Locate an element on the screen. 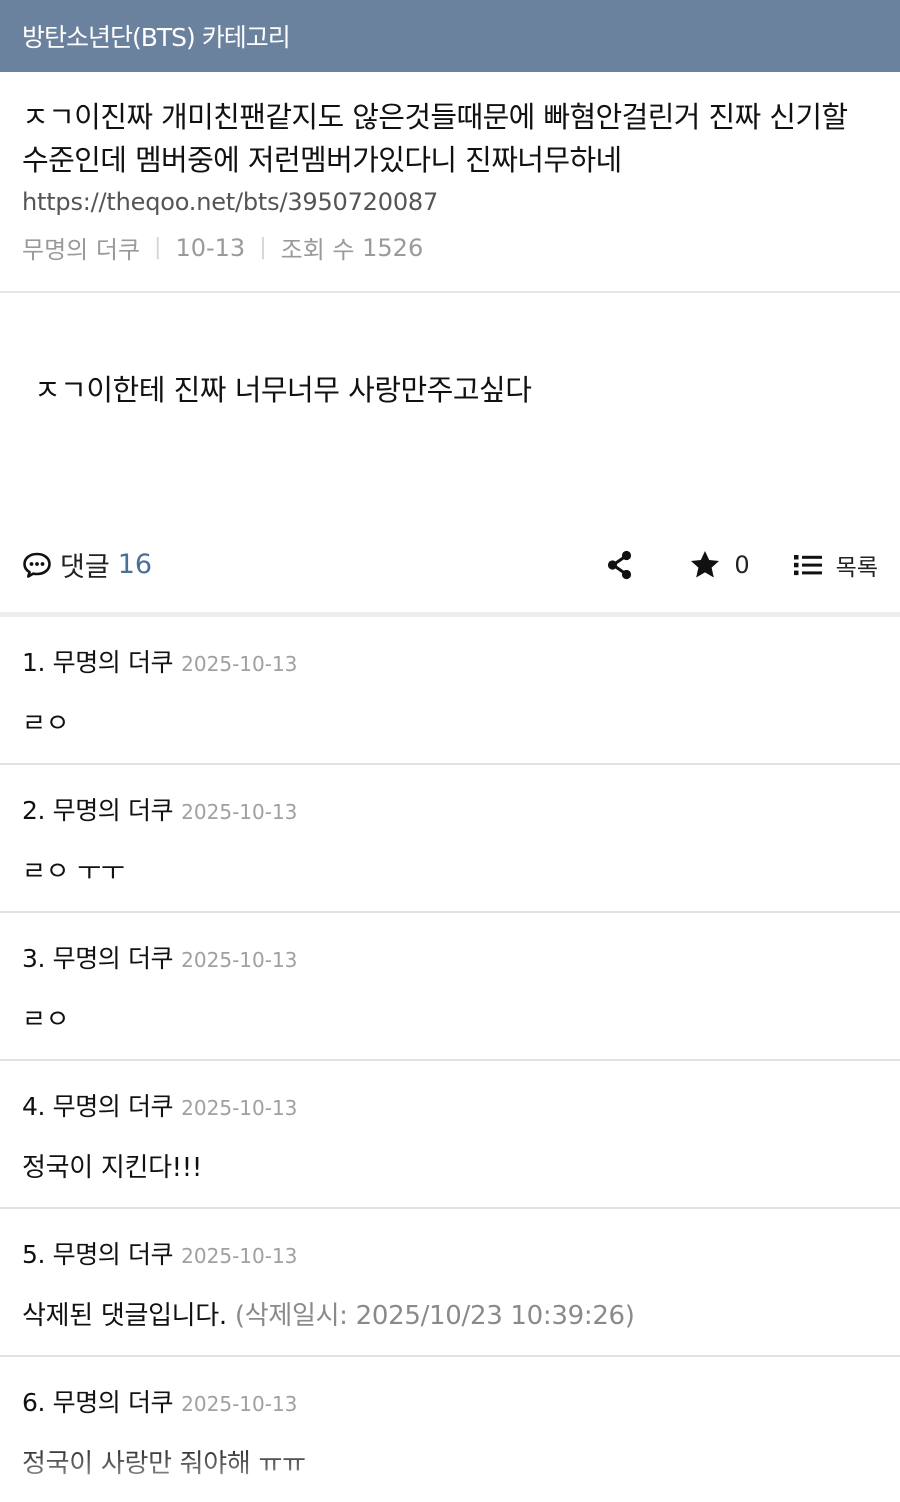  comment-head: 2. 무명의 더쿠 2025-10-13 is located at coordinates (450, 809).